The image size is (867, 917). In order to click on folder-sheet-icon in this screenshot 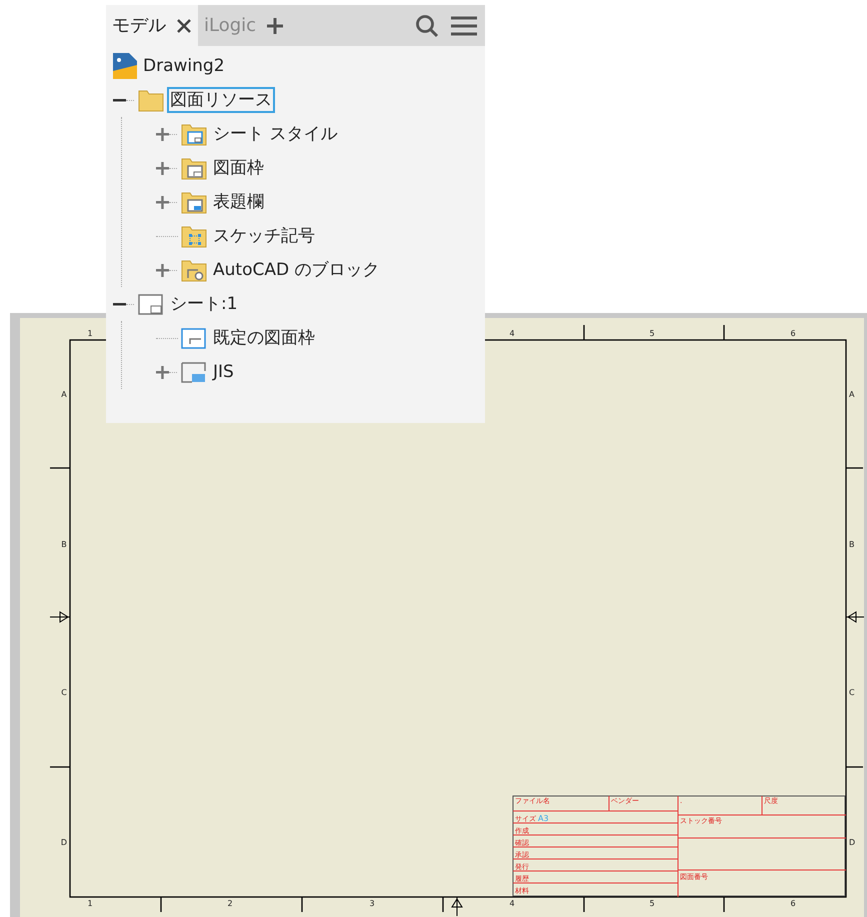, I will do `click(194, 134)`.